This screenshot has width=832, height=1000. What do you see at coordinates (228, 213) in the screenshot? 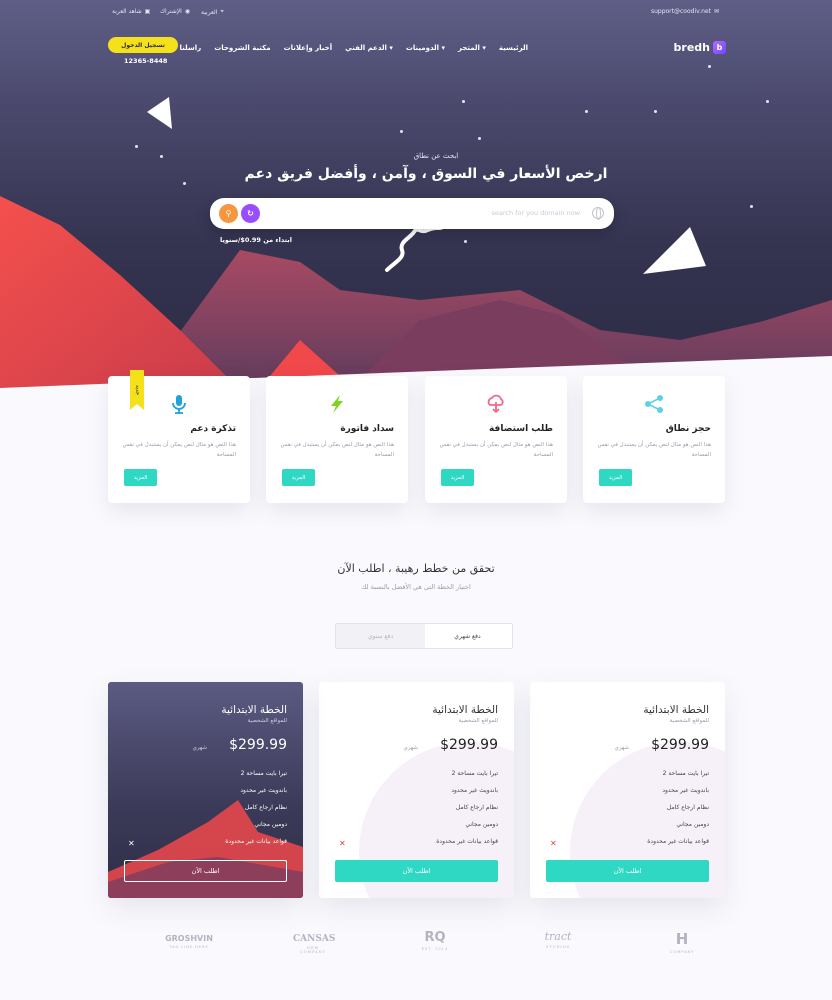
I see `search-button: ⚲` at bounding box center [228, 213].